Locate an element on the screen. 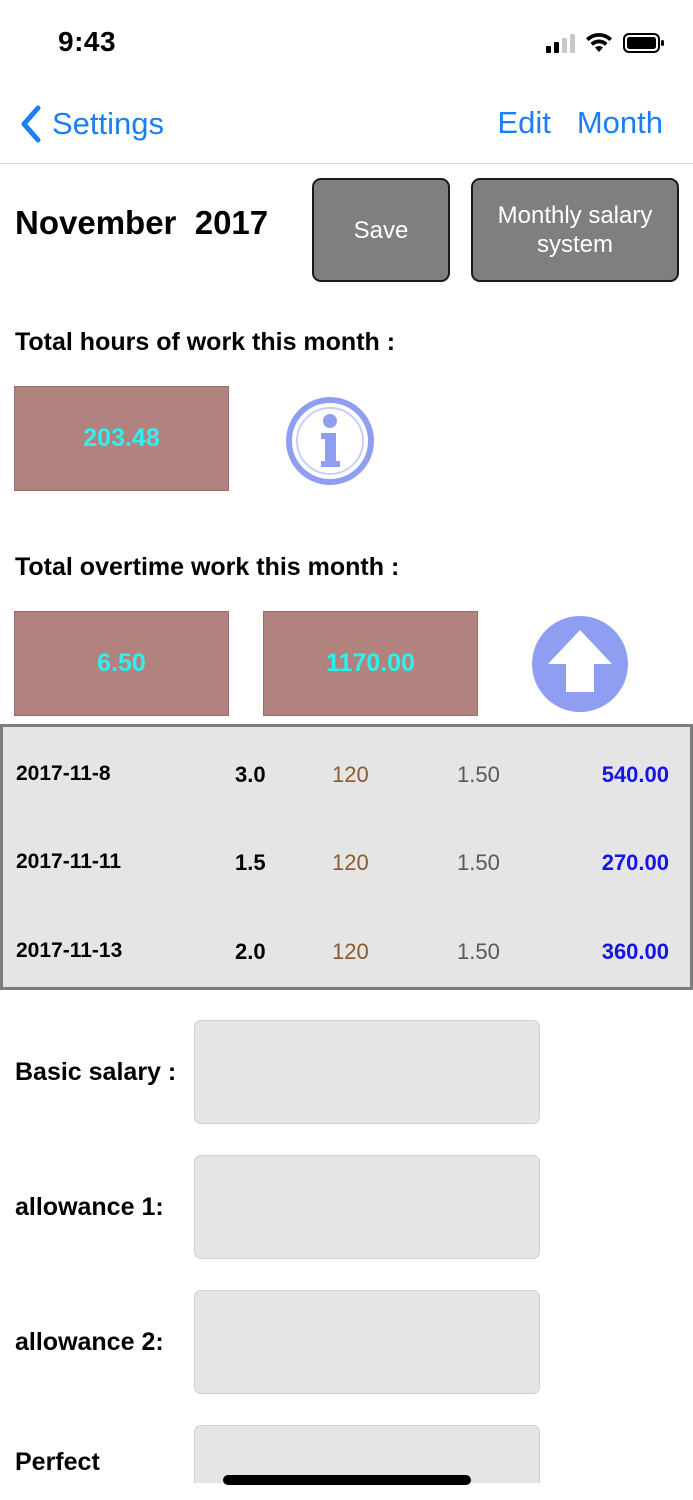 Image resolution: width=693 pixels, height=1500 pixels. basic-salary-input is located at coordinates (367, 1072).